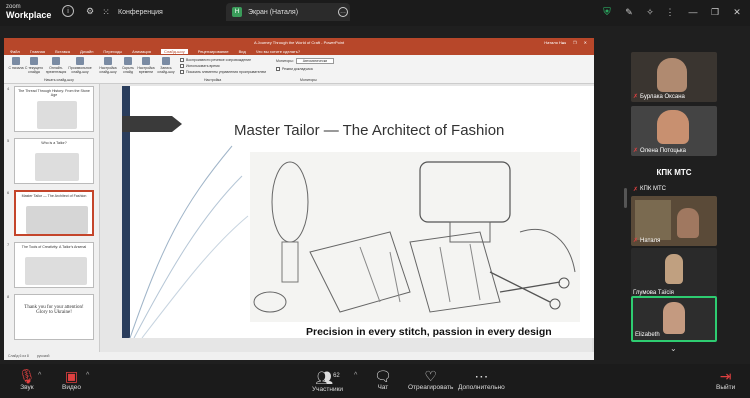 The image size is (750, 398). Describe the element at coordinates (128, 61) in the screenshot. I see `hide-slide-icon` at that location.